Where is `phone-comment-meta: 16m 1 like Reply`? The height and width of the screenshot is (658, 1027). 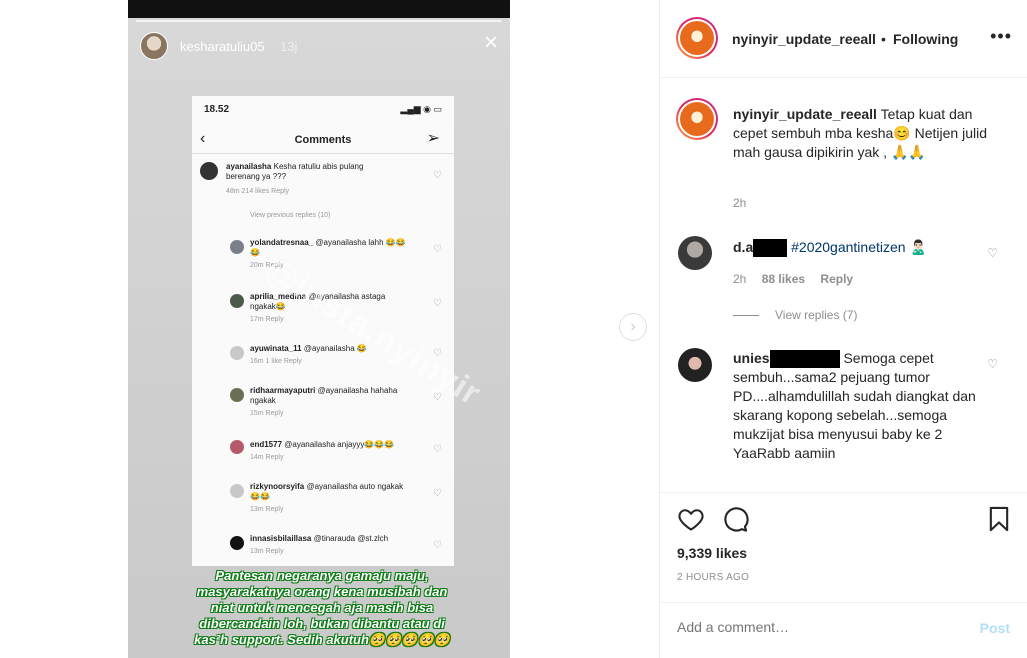
phone-comment-meta: 16m 1 like Reply is located at coordinates (276, 361).